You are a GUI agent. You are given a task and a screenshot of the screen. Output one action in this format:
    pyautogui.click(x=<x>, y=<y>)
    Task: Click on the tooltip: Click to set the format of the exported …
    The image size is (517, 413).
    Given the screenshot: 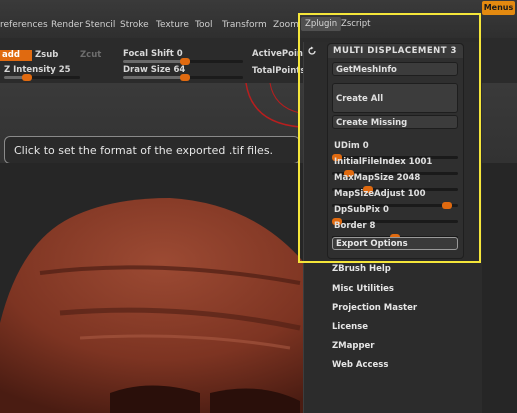 What is the action you would take?
    pyautogui.click(x=152, y=150)
    